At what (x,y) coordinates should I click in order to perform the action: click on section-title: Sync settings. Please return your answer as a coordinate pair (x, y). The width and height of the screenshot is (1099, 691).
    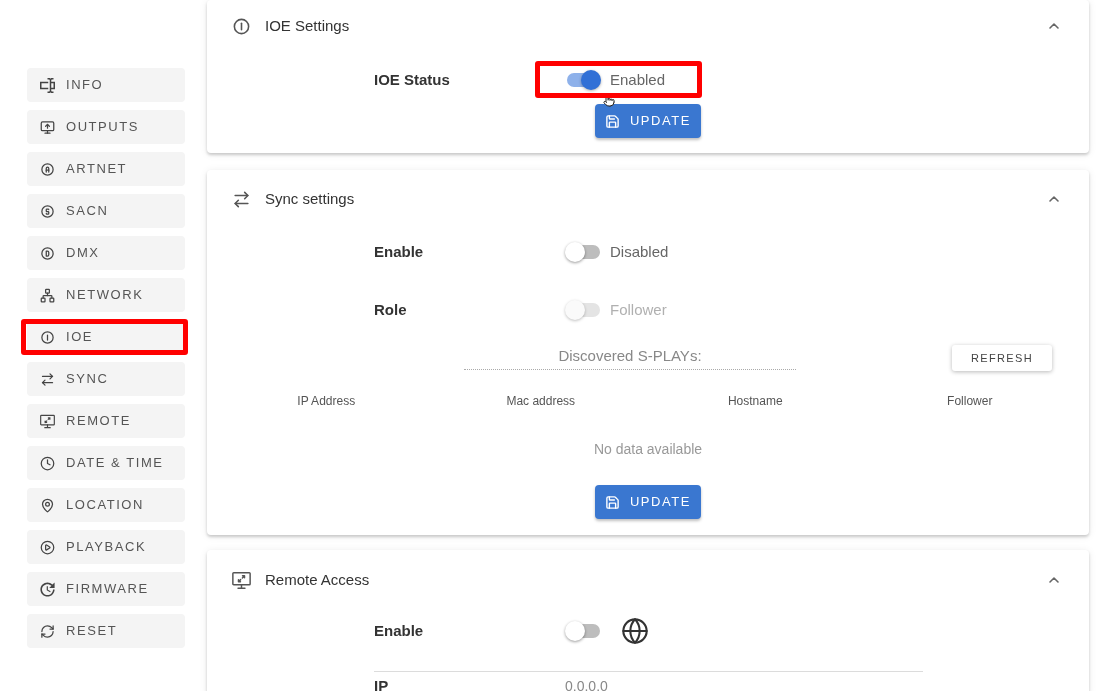
    Looking at the image, I should click on (310, 198).